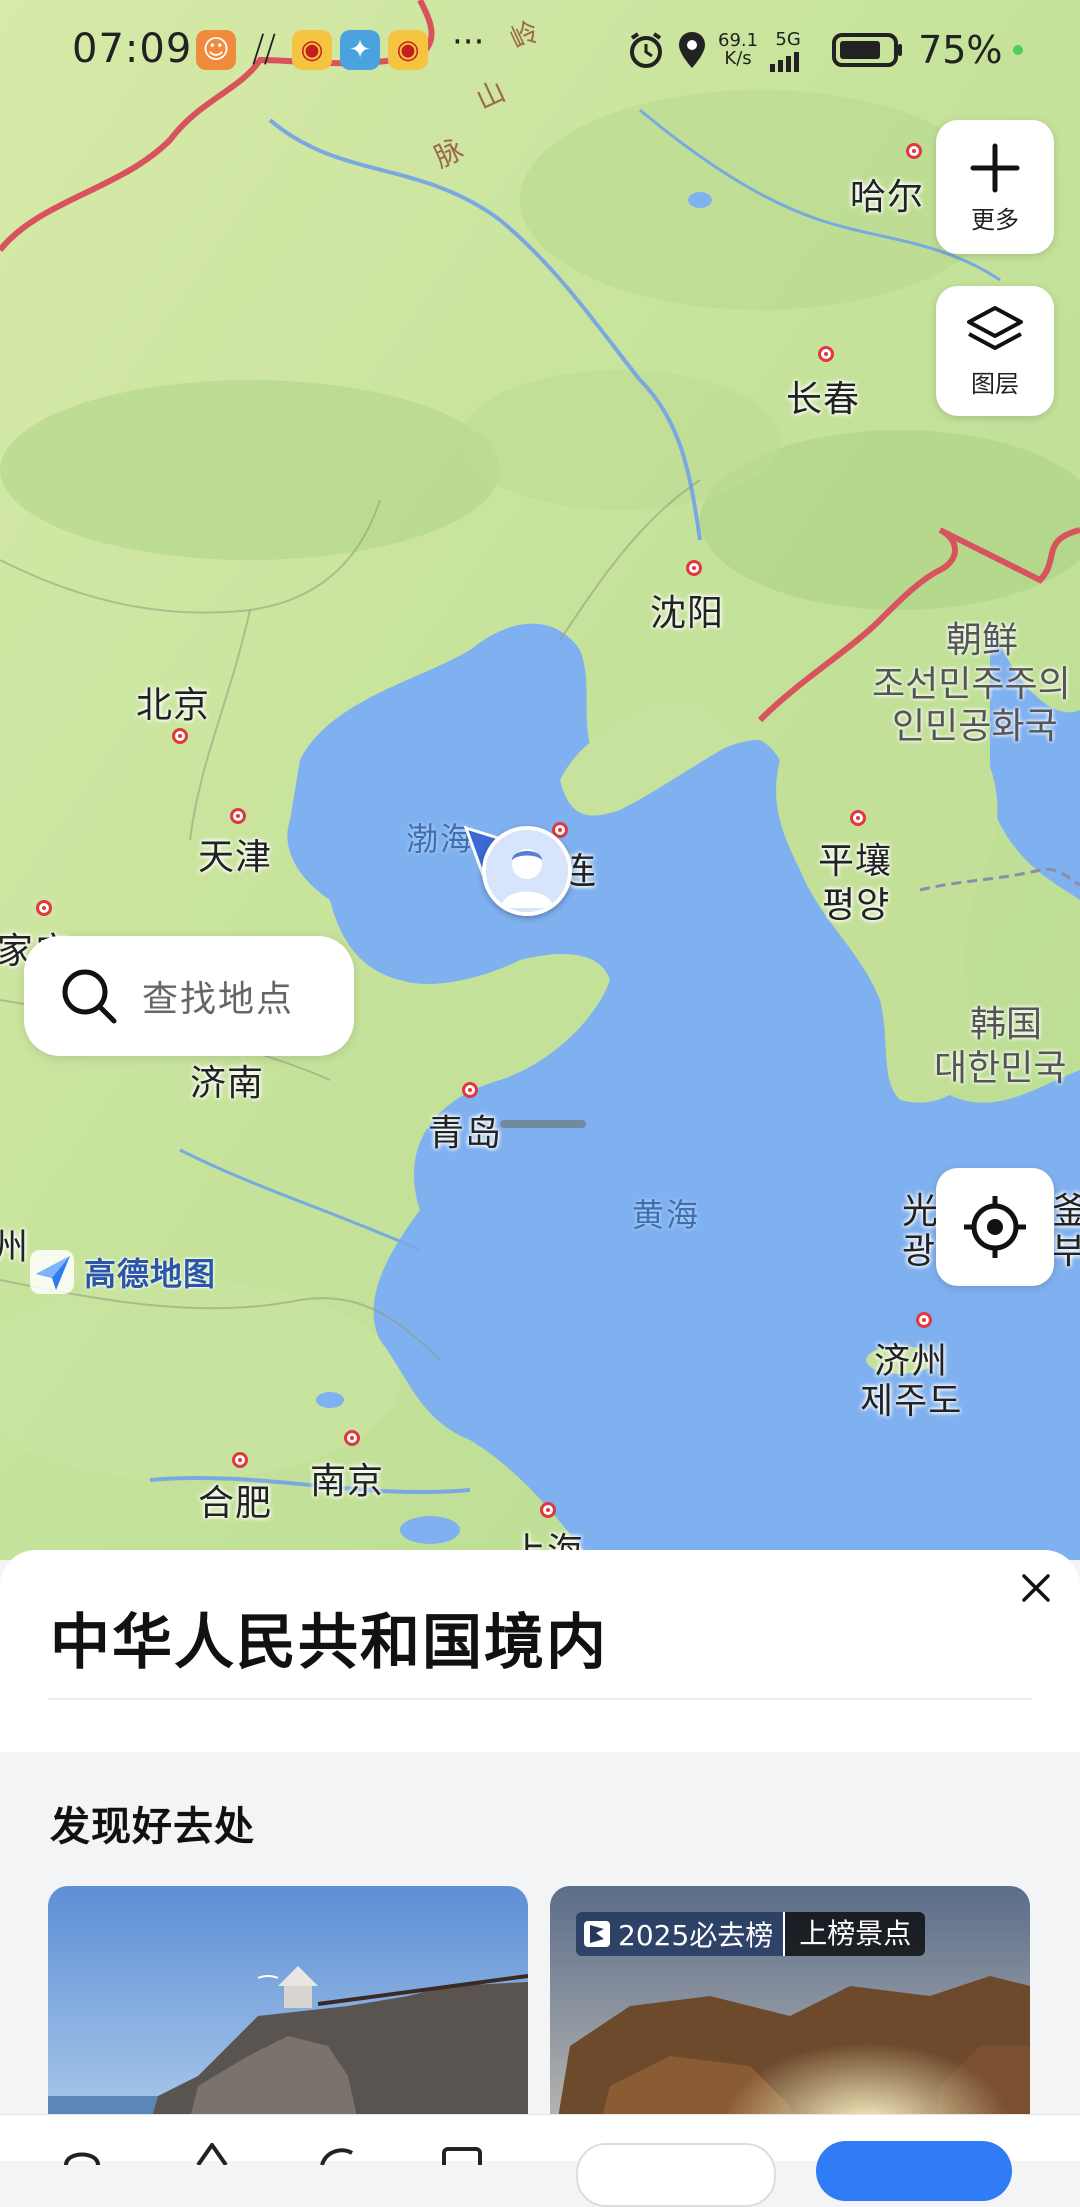 The width and height of the screenshot is (1080, 2207). I want to click on city-label: 天津, so click(235, 854).